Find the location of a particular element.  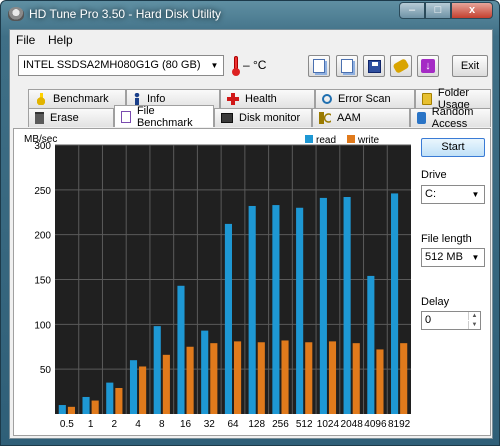

maximize-button: □ is located at coordinates (438, 10).